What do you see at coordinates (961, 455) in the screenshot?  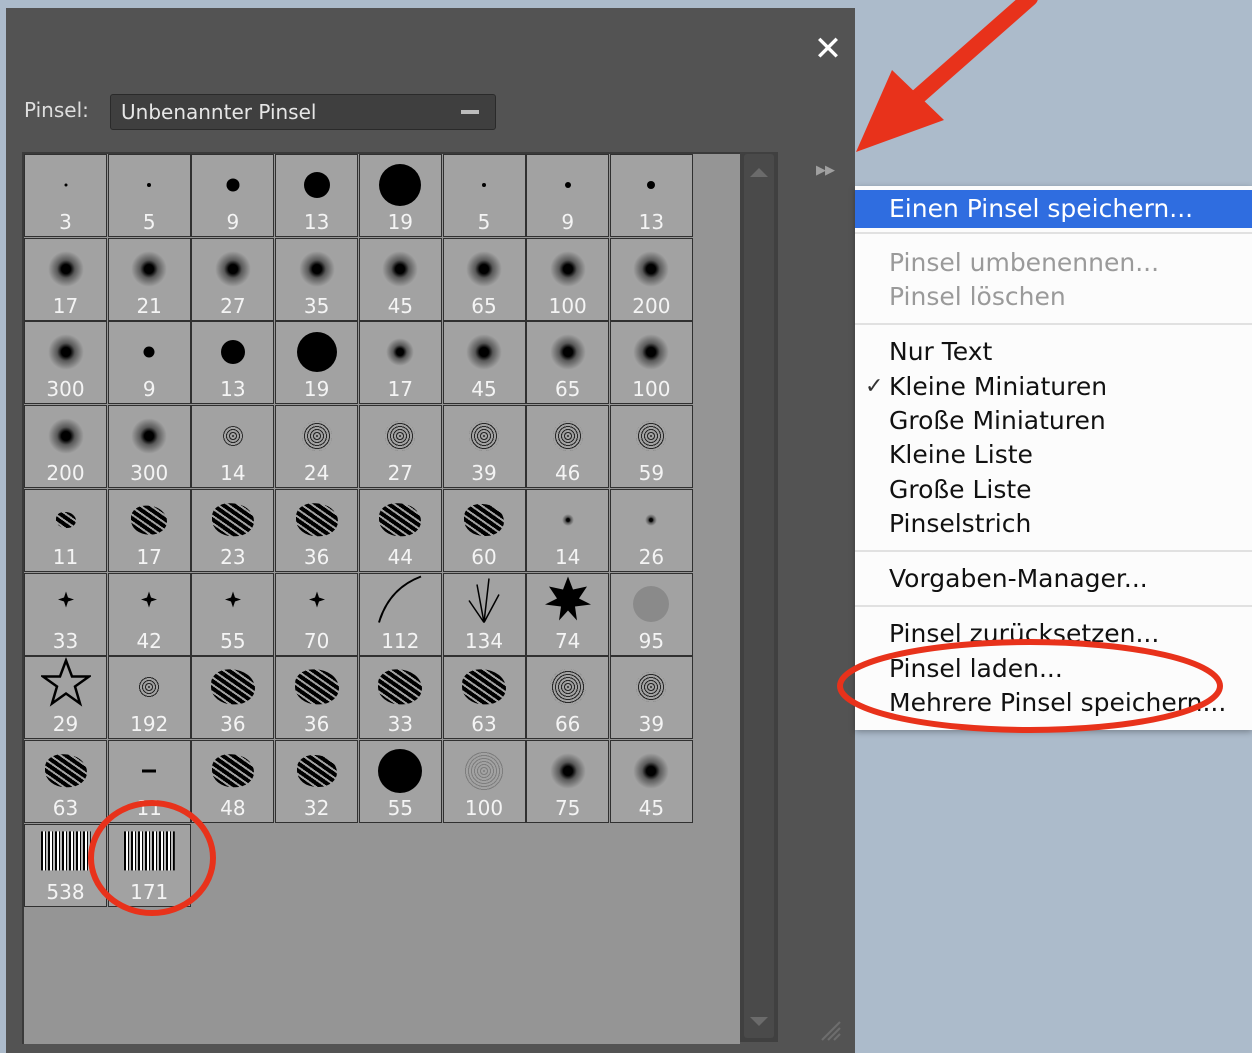 I see `menu-item-small-list: Kleine Liste` at bounding box center [961, 455].